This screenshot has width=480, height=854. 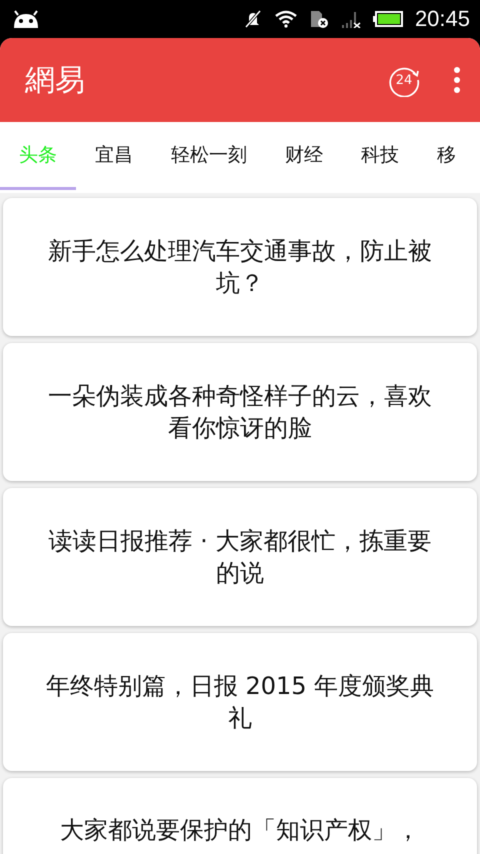 What do you see at coordinates (446, 156) in the screenshot?
I see `category-tab: 移` at bounding box center [446, 156].